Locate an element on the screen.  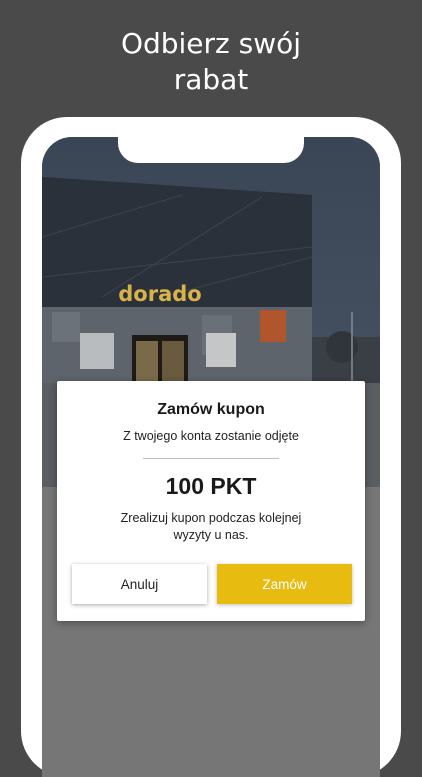
orange-panel is located at coordinates (273, 326).